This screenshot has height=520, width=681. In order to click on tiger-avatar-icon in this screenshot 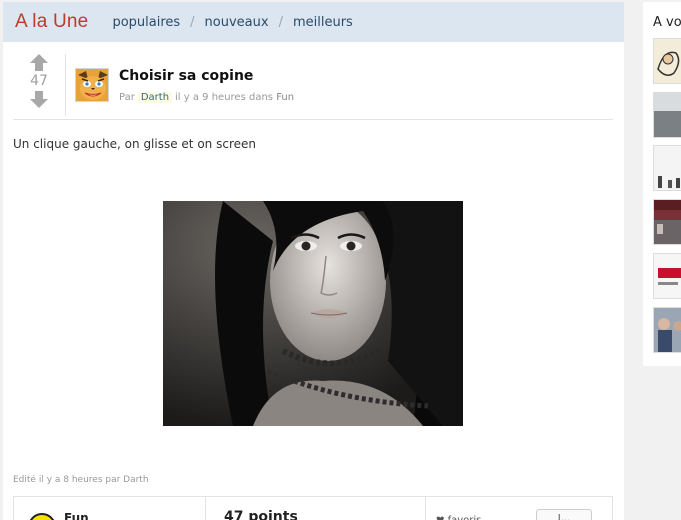, I will do `click(92, 85)`.